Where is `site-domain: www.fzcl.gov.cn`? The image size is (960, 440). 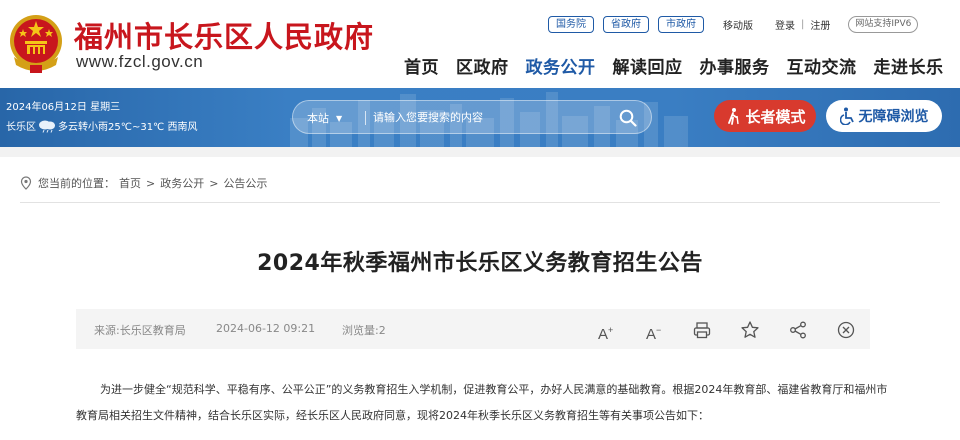
site-domain: www.fzcl.gov.cn is located at coordinates (140, 61).